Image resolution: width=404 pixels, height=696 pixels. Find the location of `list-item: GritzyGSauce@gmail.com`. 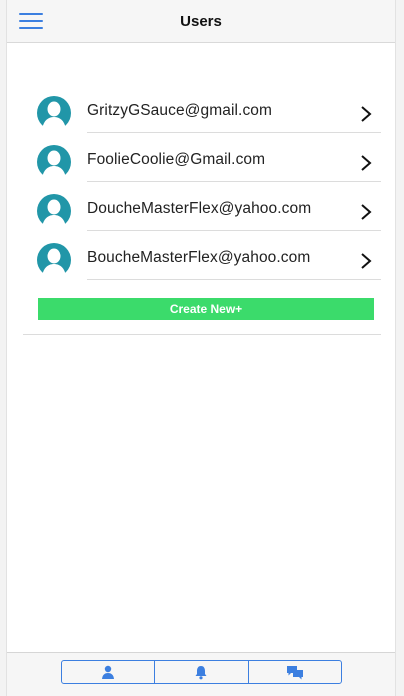

list-item: GritzyGSauce@gmail.com is located at coordinates (202, 108).